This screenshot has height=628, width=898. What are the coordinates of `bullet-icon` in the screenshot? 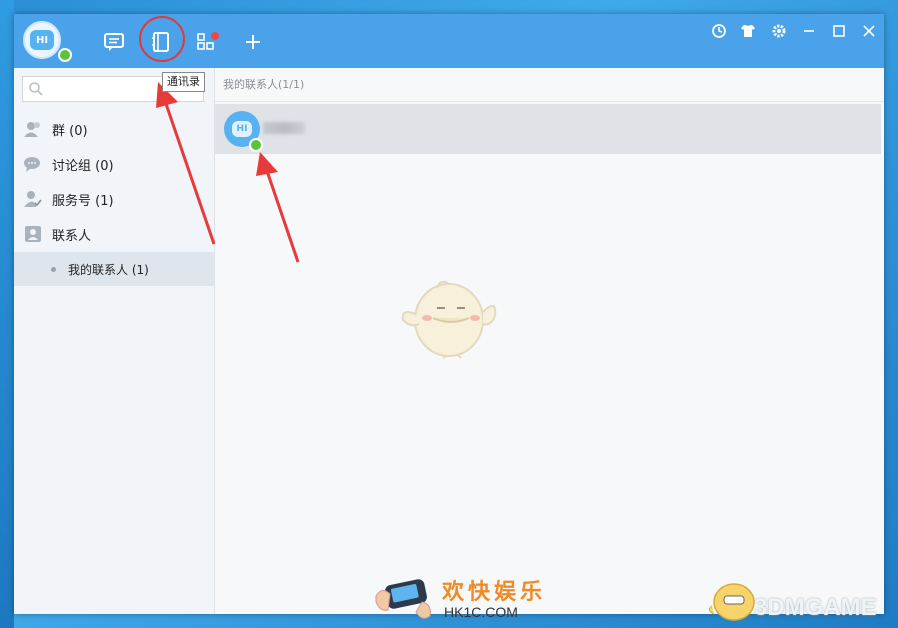 It's located at (53, 269).